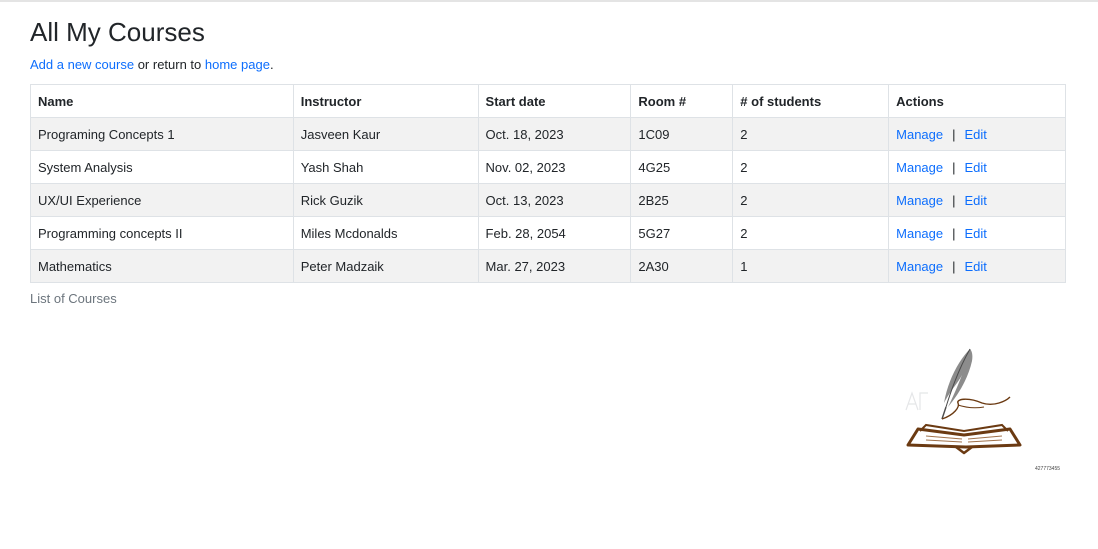 Image resolution: width=1098 pixels, height=549 pixels. I want to click on cell-instructor: Miles Mcdonalds, so click(385, 233).